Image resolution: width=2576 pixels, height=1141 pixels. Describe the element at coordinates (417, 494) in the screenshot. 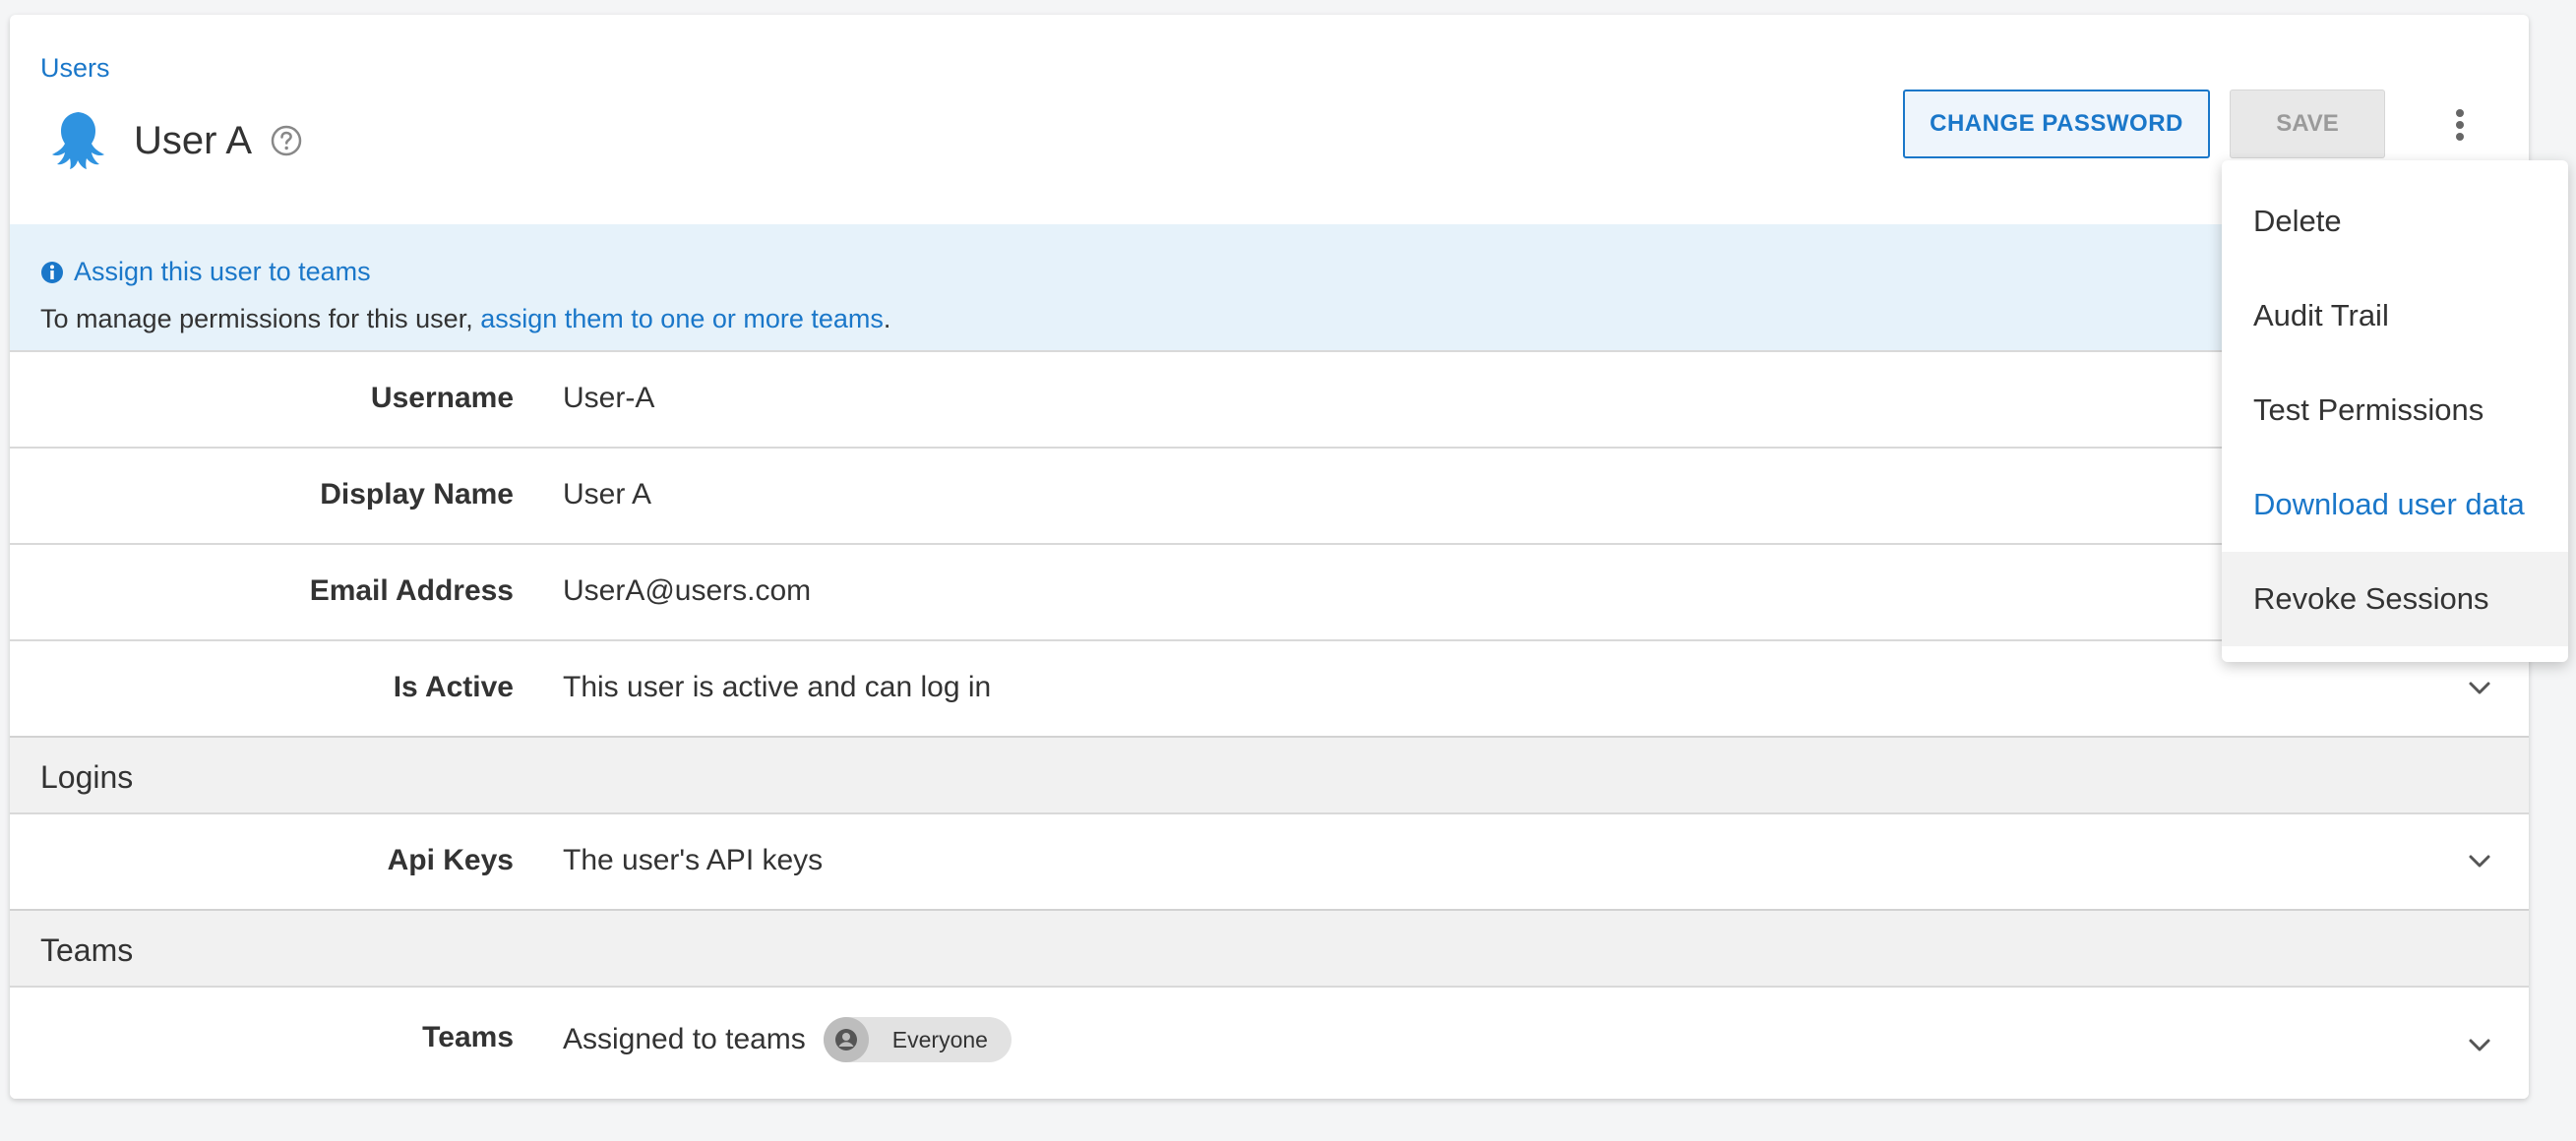

I see `field-label: Display Name` at that location.